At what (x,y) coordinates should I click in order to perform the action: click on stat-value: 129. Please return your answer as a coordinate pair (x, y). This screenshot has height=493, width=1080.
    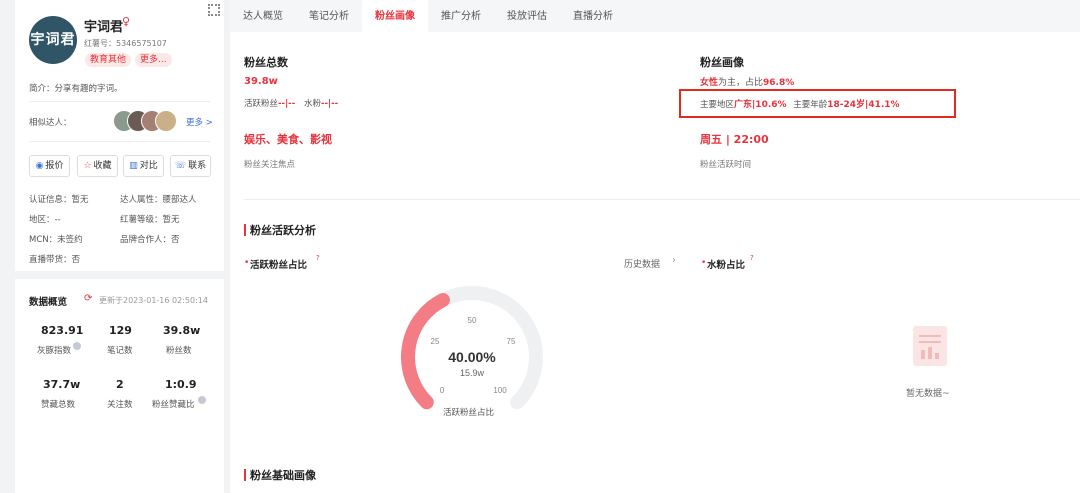
    Looking at the image, I should click on (120, 330).